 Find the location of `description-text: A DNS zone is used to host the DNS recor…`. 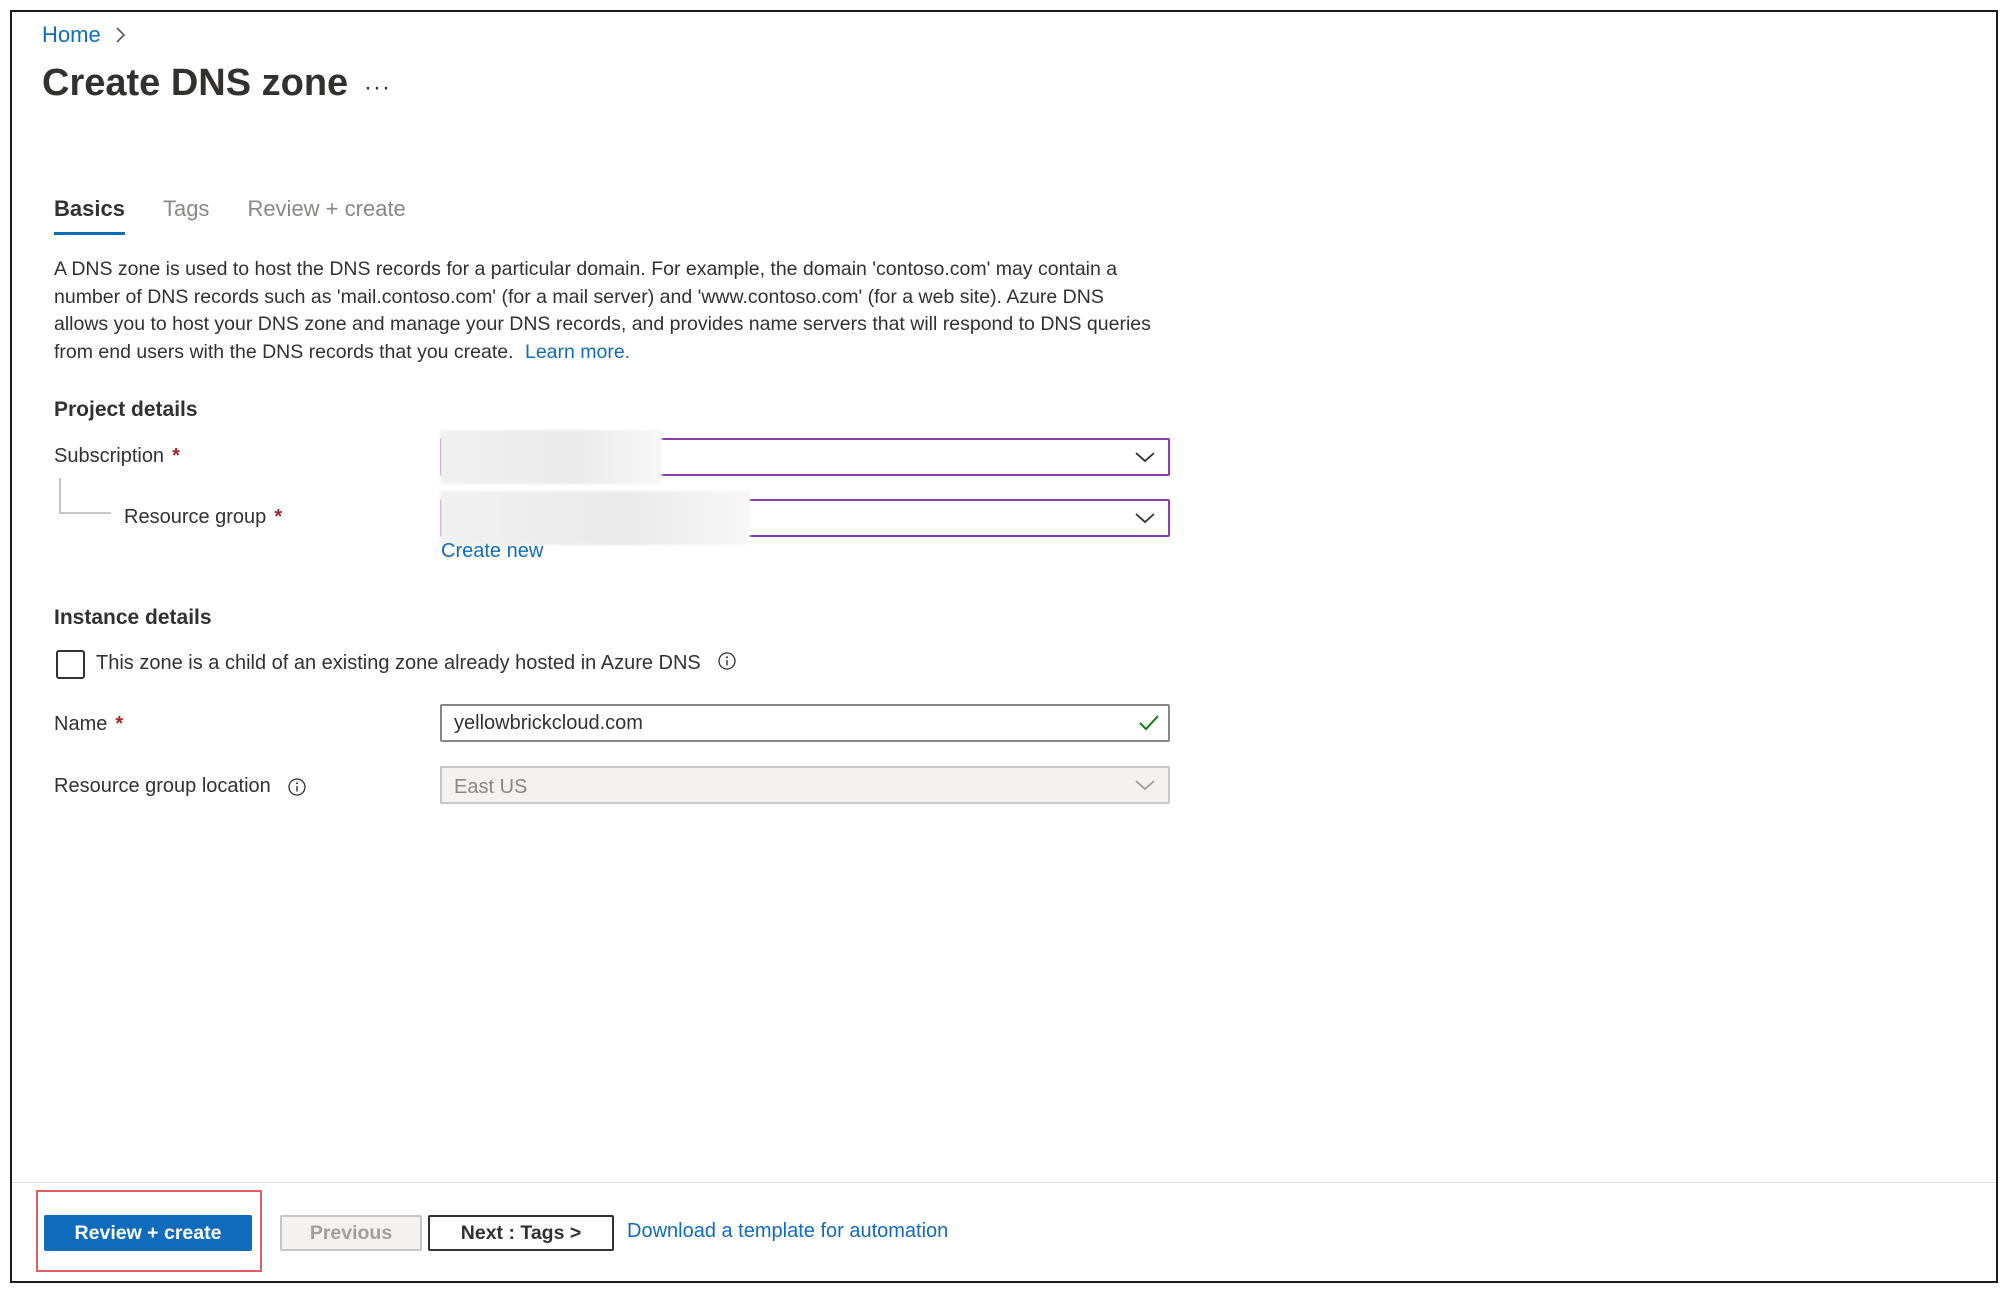

description-text: A DNS zone is used to host the DNS recor… is located at coordinates (606, 311).